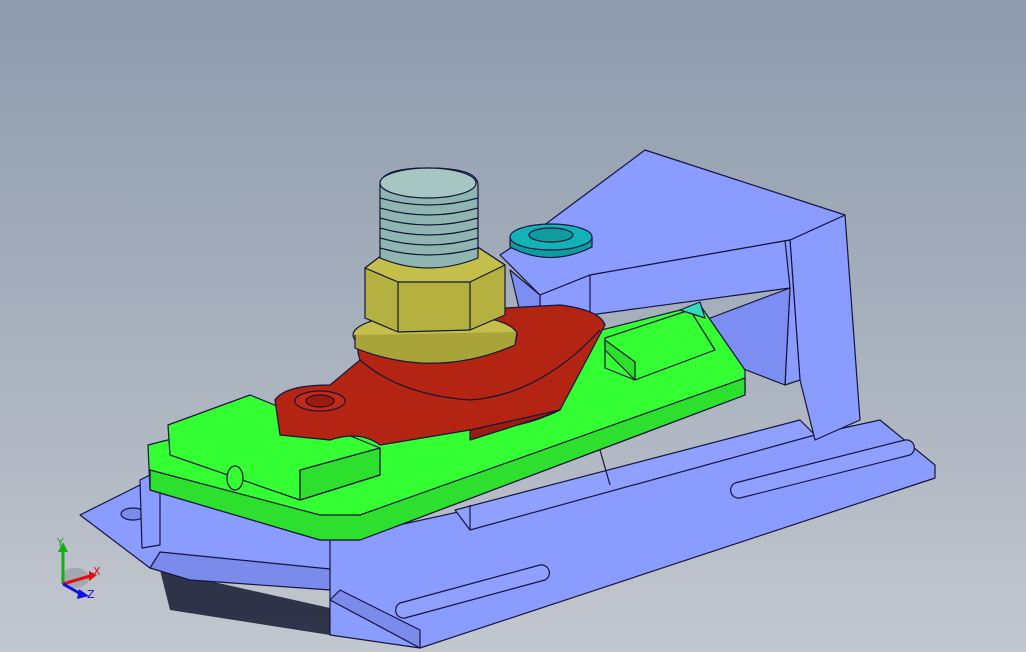 This screenshot has height=652, width=1026. I want to click on triad-z-label: Z, so click(91, 594).